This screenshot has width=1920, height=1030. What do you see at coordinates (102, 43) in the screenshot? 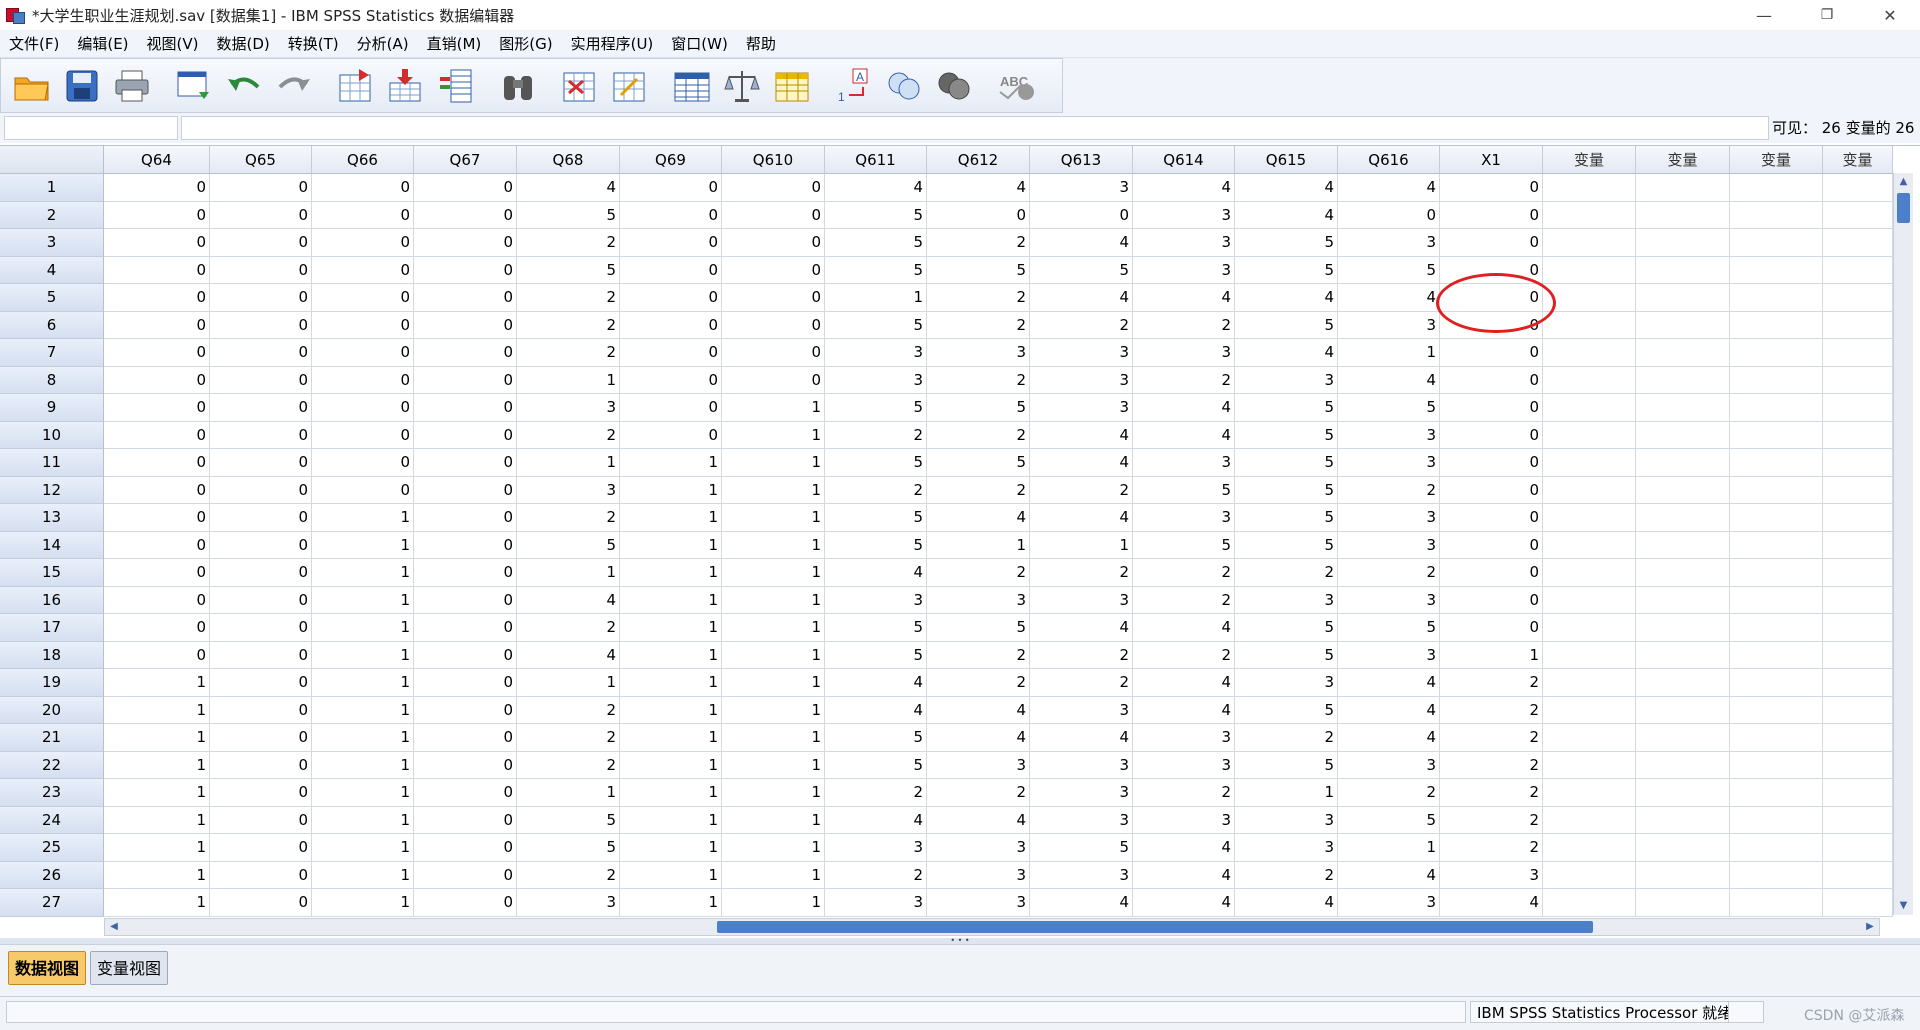
I see `menu-edit: 编辑(E)` at bounding box center [102, 43].